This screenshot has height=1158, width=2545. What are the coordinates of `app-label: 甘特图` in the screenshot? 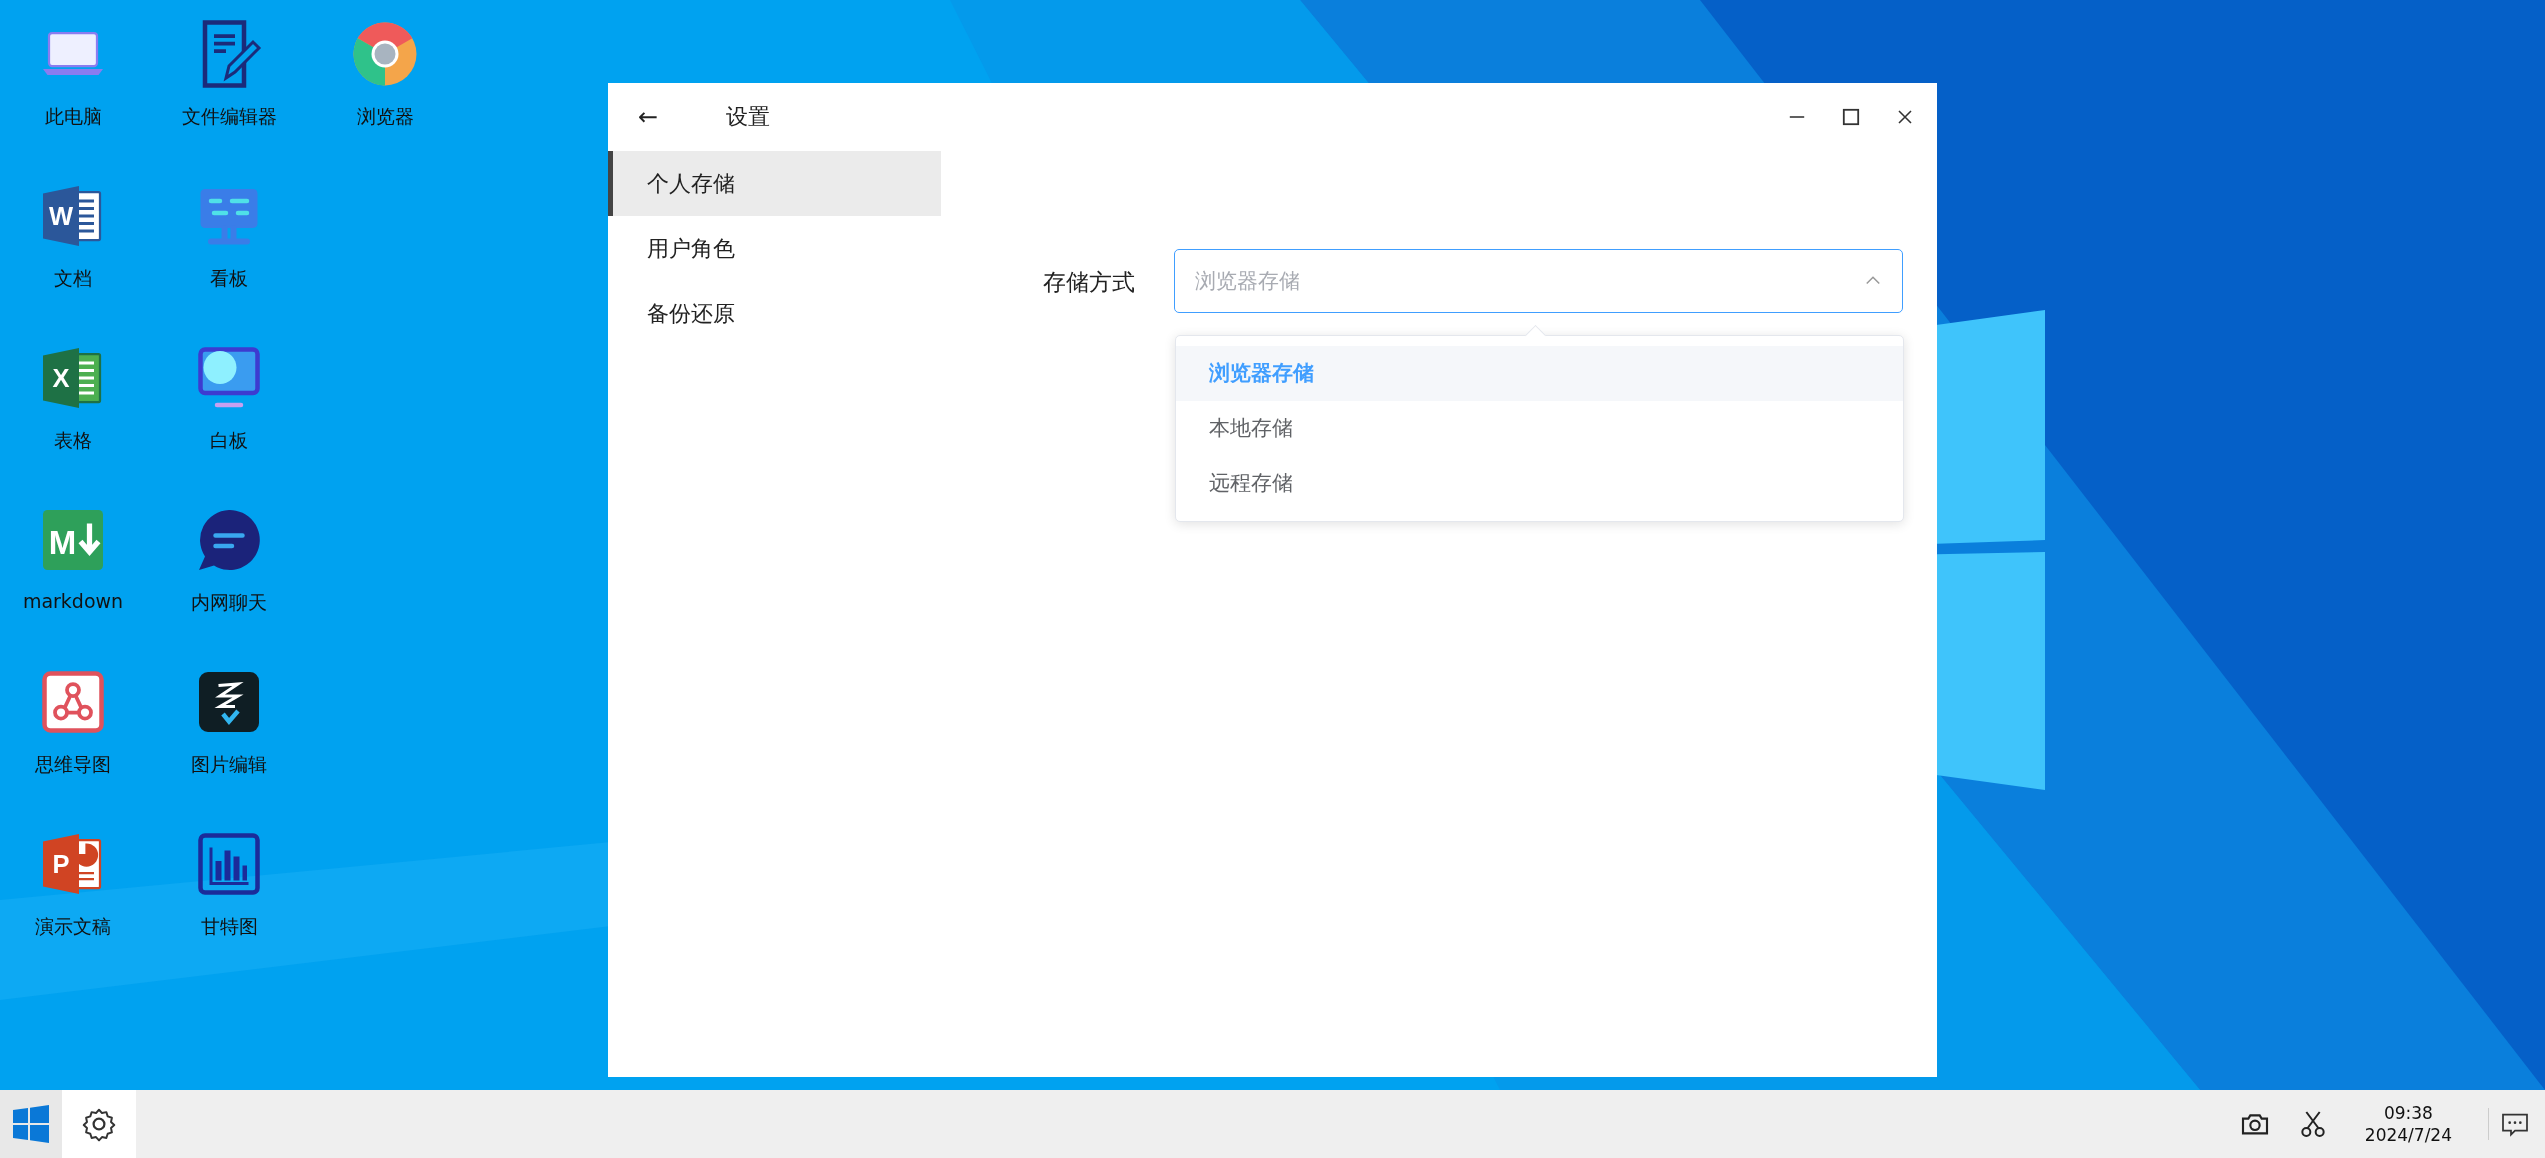 It's located at (229, 926).